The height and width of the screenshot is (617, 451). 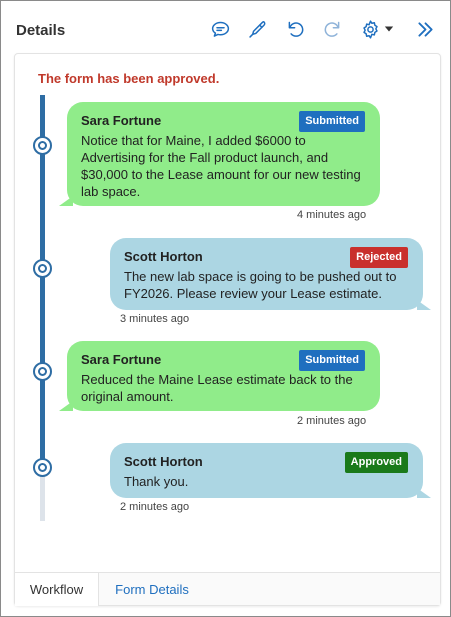 What do you see at coordinates (42, 497) in the screenshot?
I see `timeline-tail` at bounding box center [42, 497].